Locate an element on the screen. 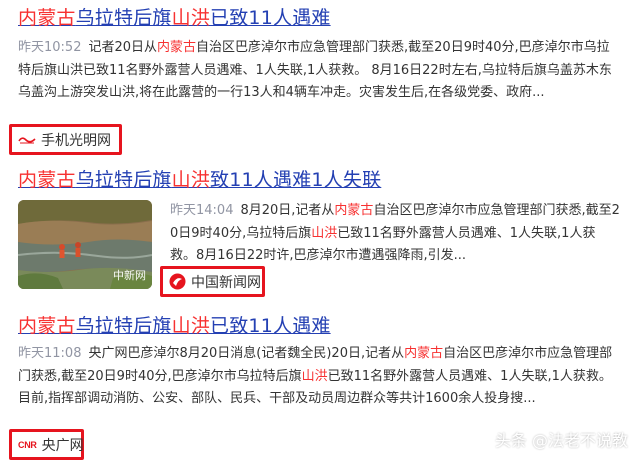  title-text: 致11人遇难1人失联 is located at coordinates (296, 180).